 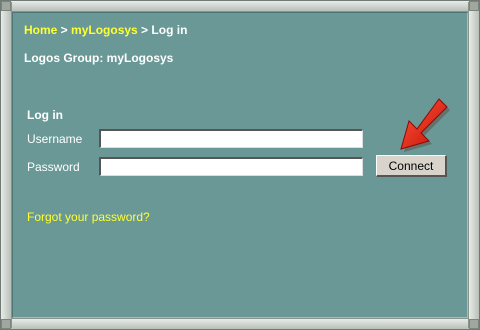 What do you see at coordinates (53, 167) in the screenshot?
I see `password-label: Password` at bounding box center [53, 167].